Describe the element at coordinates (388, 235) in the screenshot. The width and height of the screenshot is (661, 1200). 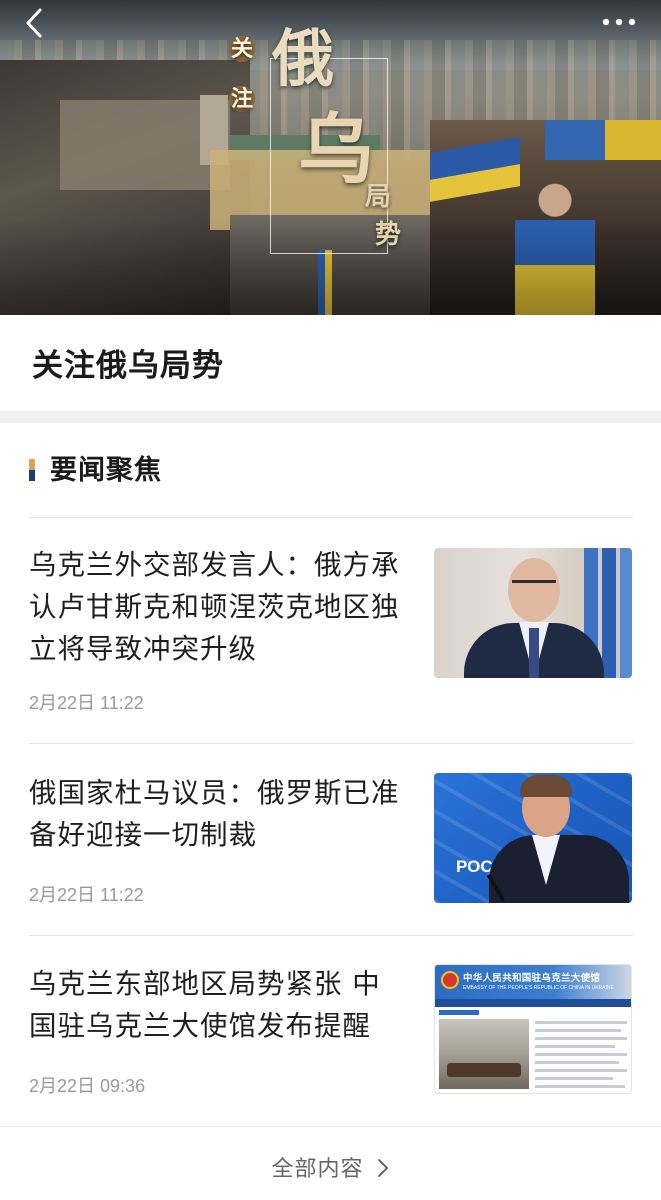
I see `banner-word-6: 势` at that location.